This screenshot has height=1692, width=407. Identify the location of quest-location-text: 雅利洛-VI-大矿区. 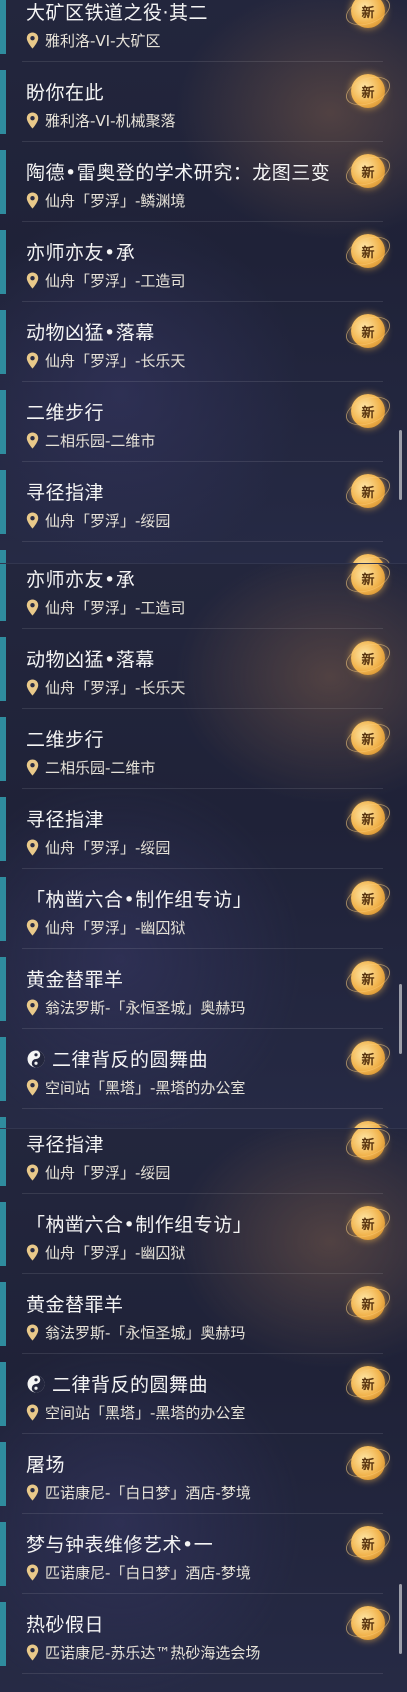
(103, 41).